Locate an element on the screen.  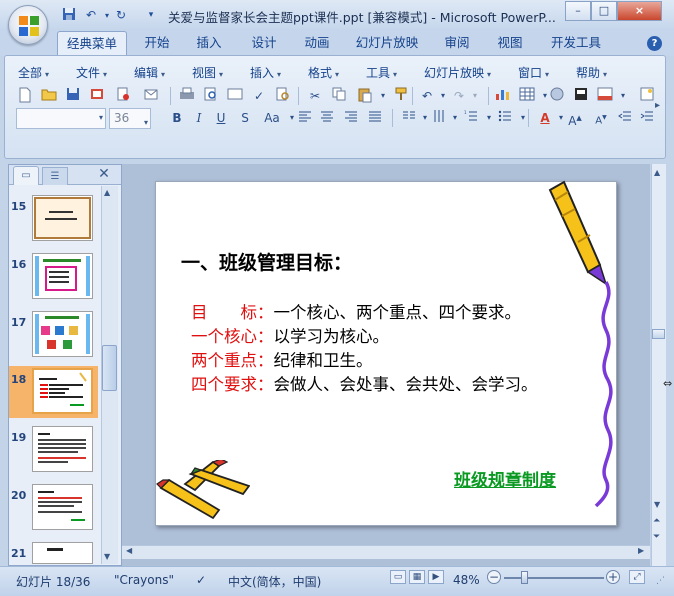
tab-insert: 插入 is located at coordinates (209, 43).